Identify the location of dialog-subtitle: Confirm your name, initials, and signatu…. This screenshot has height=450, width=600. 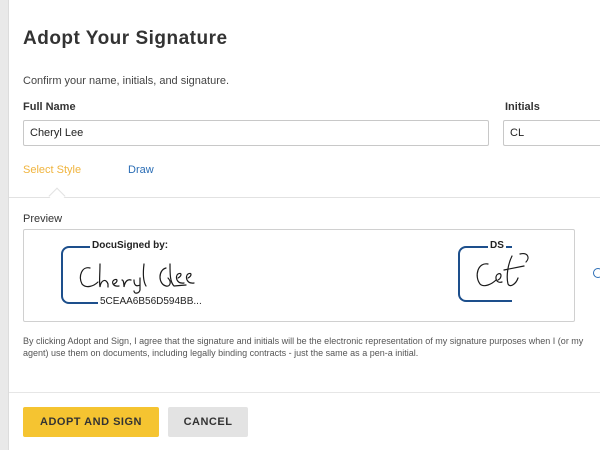
(126, 81).